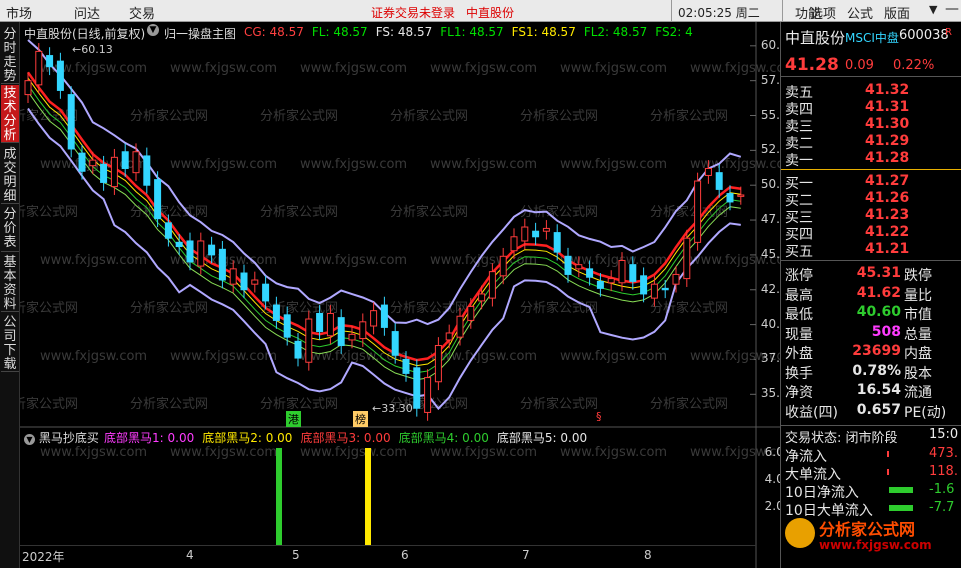 The height and width of the screenshot is (568, 961). What do you see at coordinates (92, 49) in the screenshot?
I see `high-label: ←60.13` at bounding box center [92, 49].